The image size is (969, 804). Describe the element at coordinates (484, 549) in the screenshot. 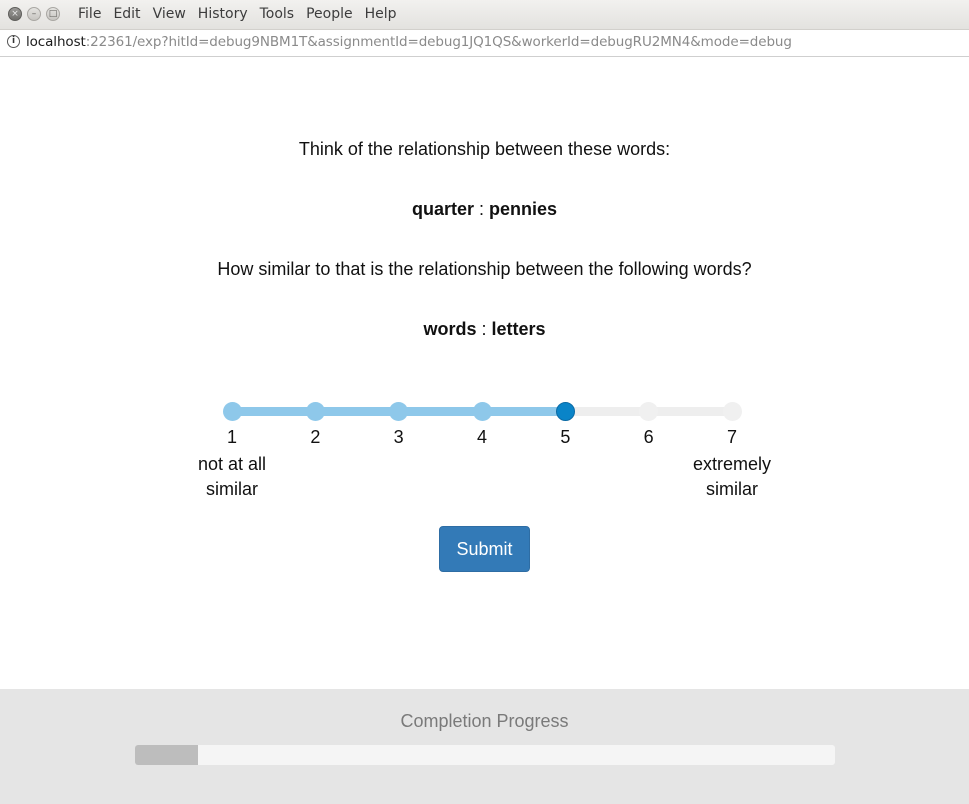

I see `submit-button: Submit` at that location.